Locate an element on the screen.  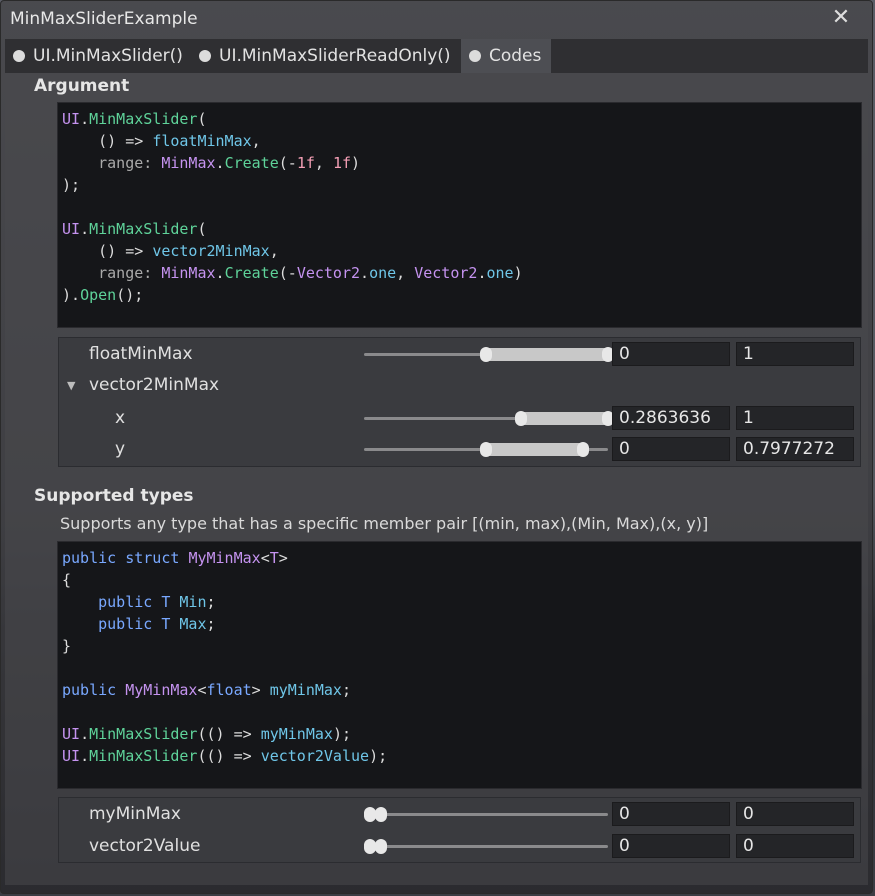
code-line: () => floatMinMax, is located at coordinates (161, 141).